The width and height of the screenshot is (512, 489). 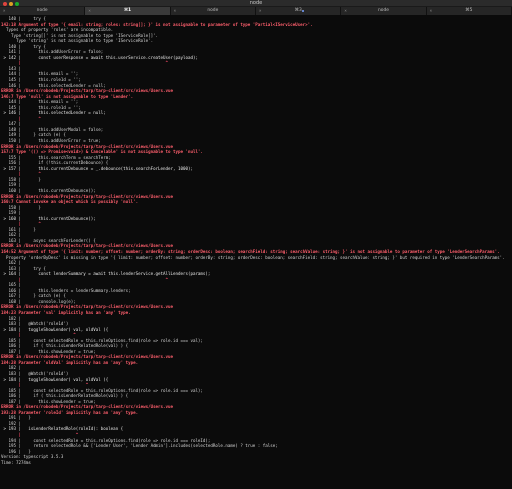 I want to click on tab-5: × ⌘5, so click(x=469, y=11).